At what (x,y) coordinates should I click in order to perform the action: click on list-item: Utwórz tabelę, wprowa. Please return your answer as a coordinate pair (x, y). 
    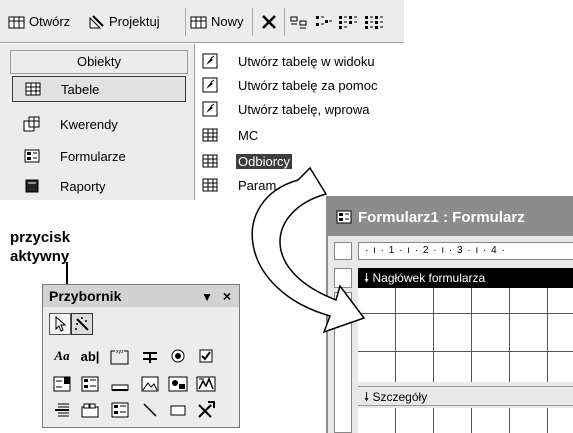
    Looking at the image, I should click on (286, 109).